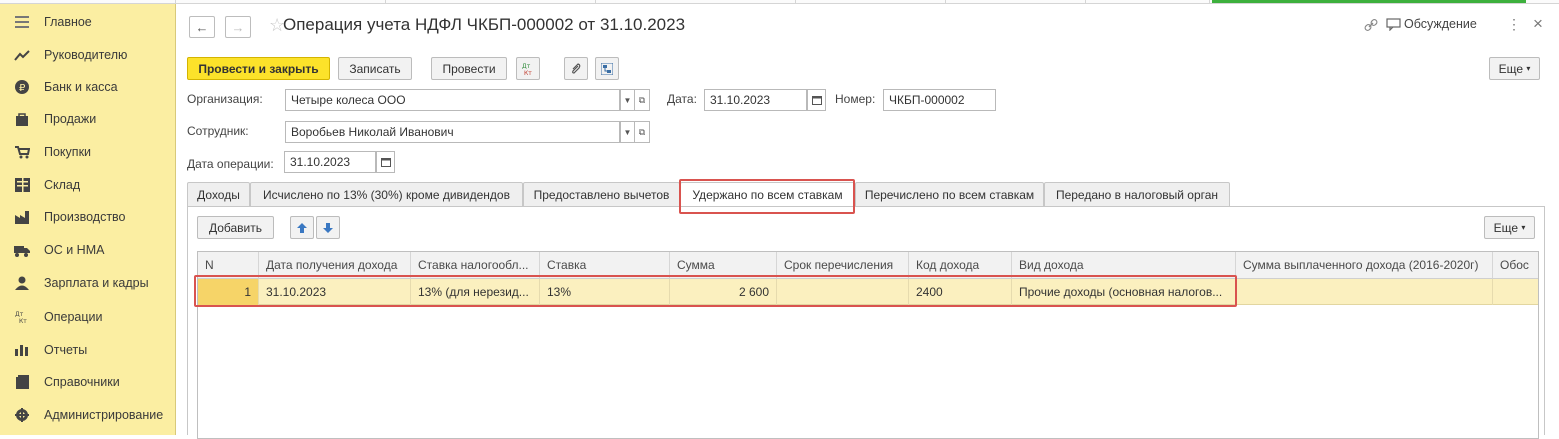 The height and width of the screenshot is (439, 1559). I want to click on gear-icon, so click(22, 415).